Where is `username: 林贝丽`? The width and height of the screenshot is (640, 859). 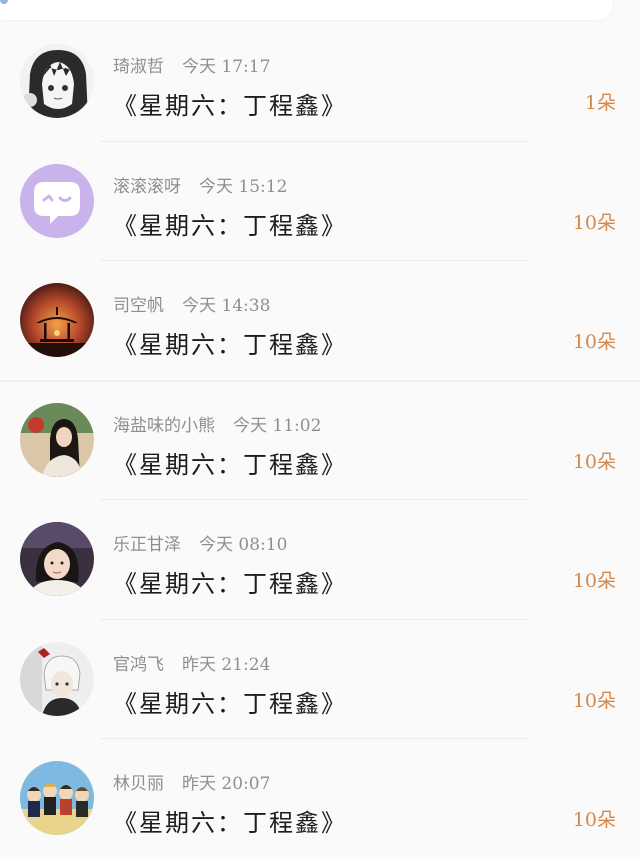 username: 林贝丽 is located at coordinates (138, 784).